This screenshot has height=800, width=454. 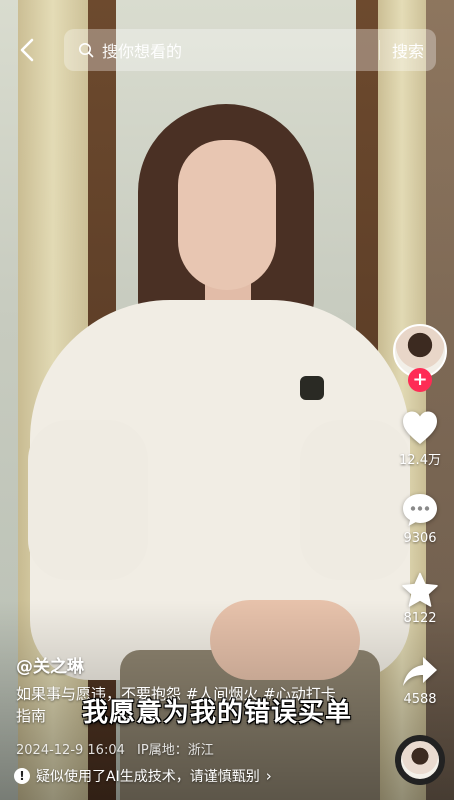 I want to click on search-input: 搜你想看的, so click(x=240, y=50).